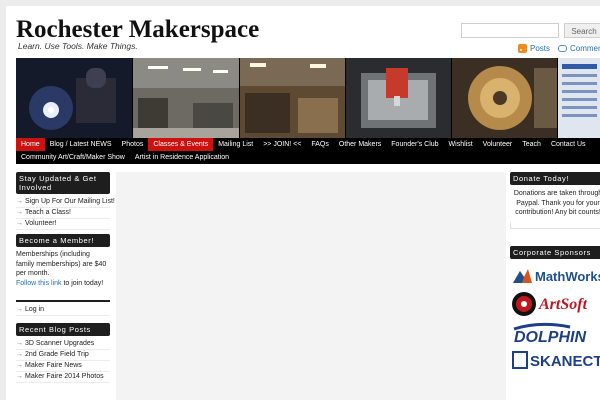  I want to click on nav-item-row1-8: Founder's Club, so click(414, 144).